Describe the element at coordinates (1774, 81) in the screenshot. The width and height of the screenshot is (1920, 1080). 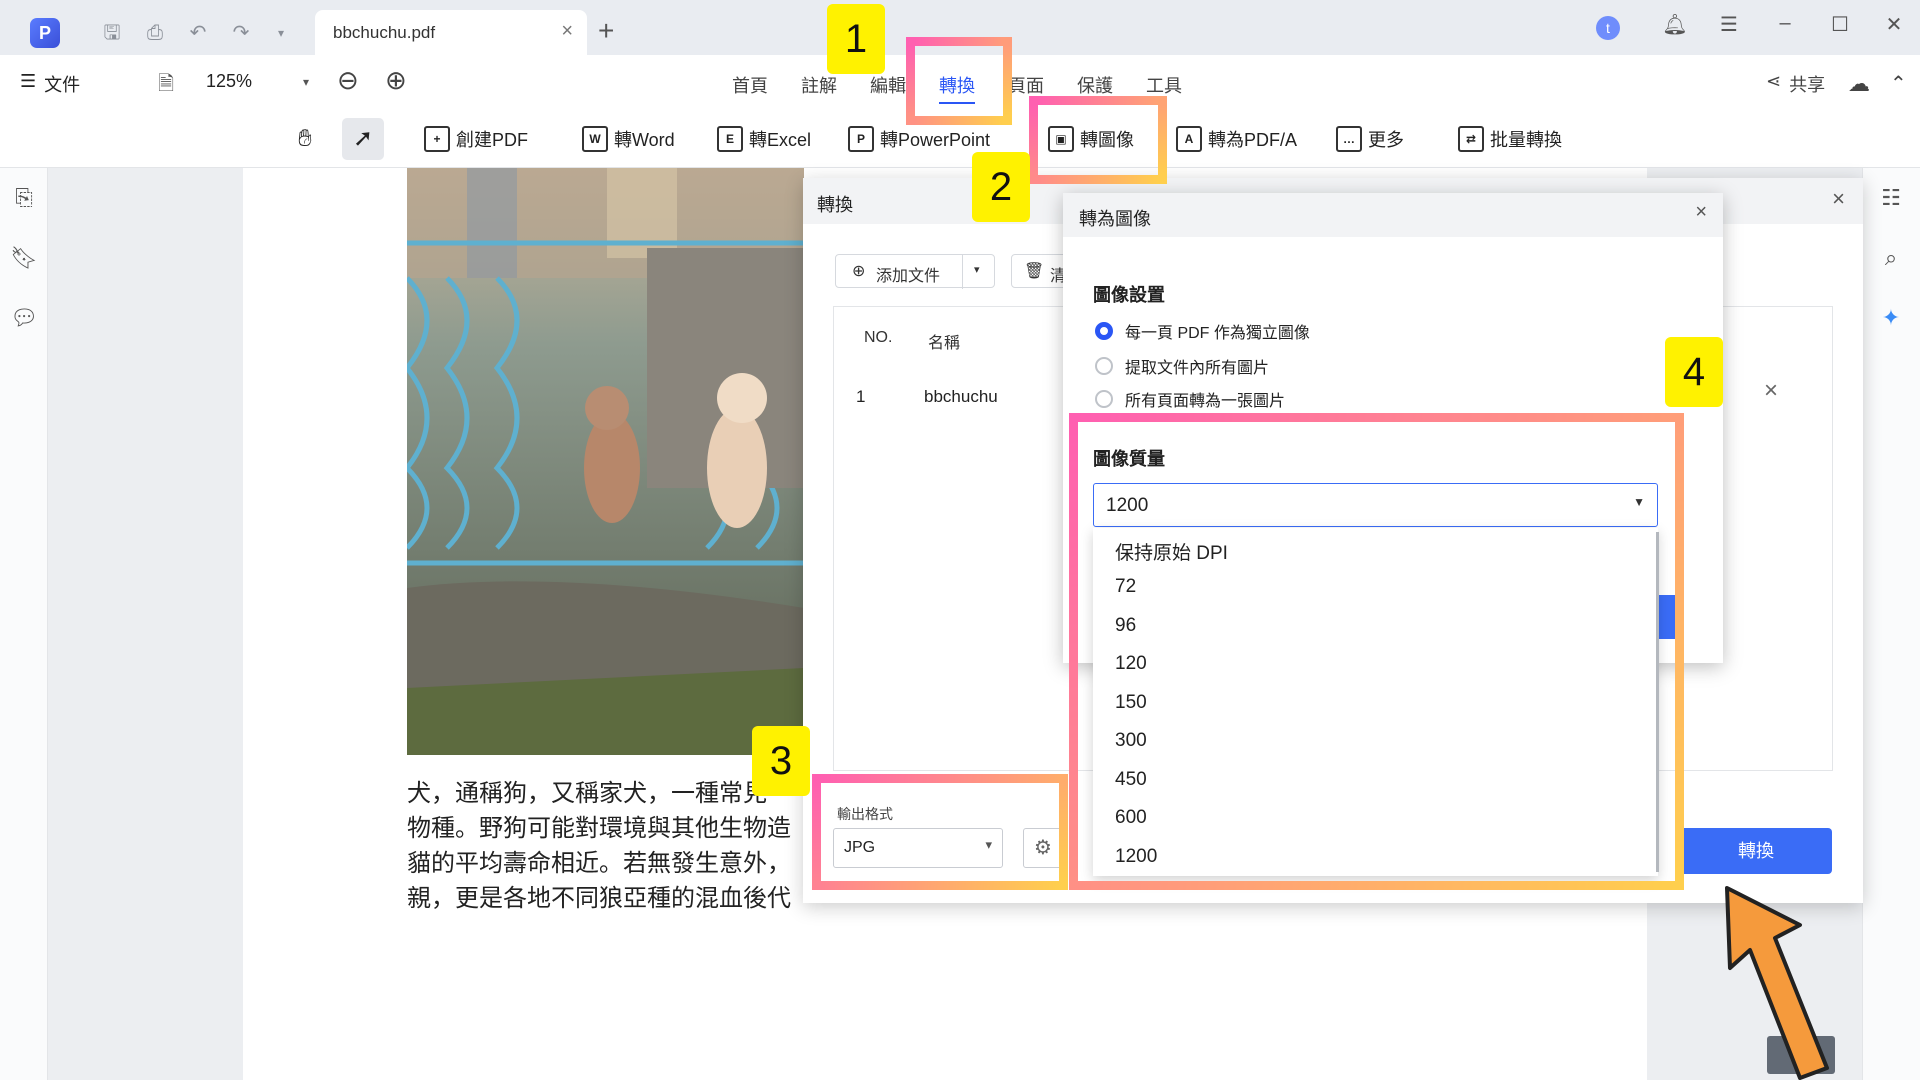
I see `share-icon: ⋖` at that location.